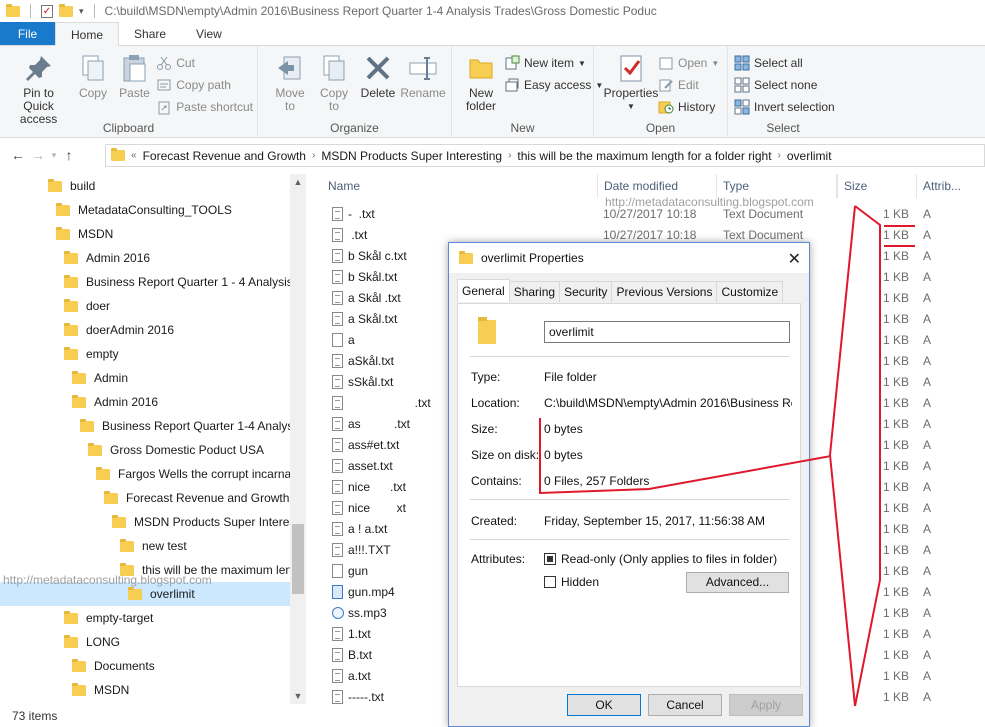  Describe the element at coordinates (55, 306) in the screenshot. I see `tree-item: doer` at that location.